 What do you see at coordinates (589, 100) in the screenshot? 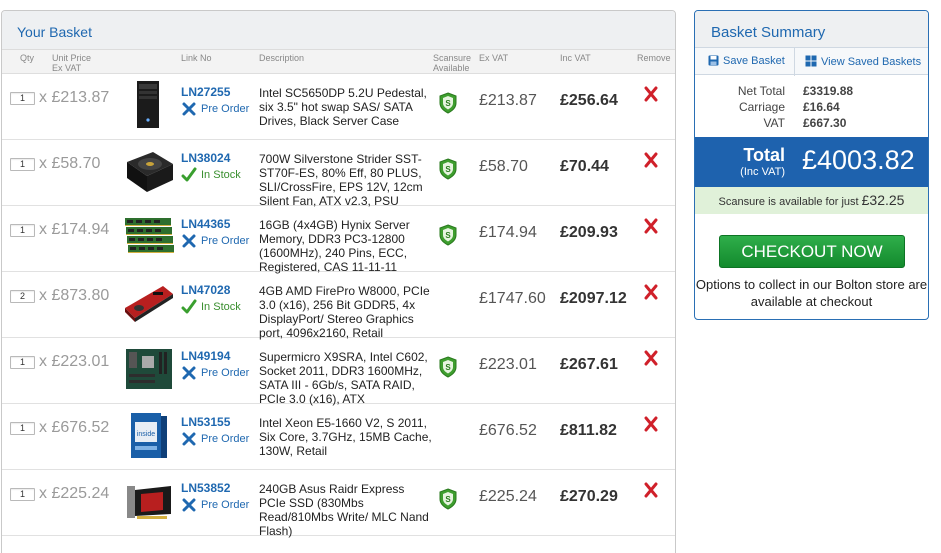
I see `line-total-inc-vat: £256.64` at bounding box center [589, 100].